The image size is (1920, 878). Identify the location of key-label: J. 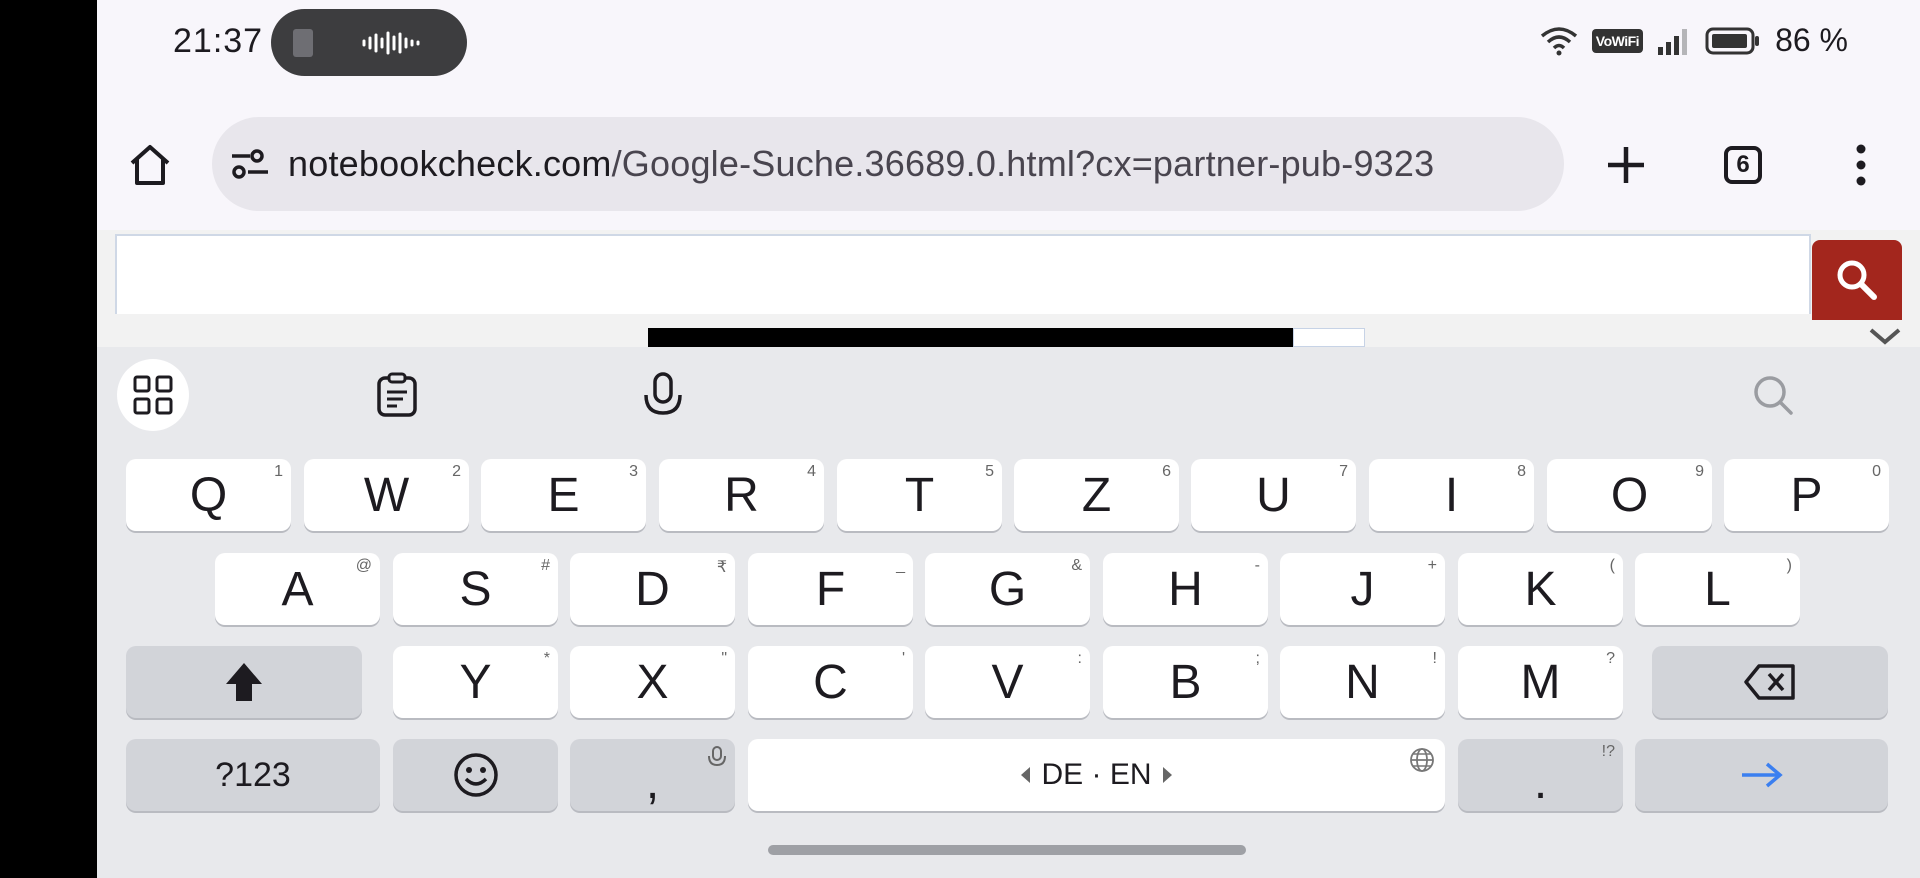
(1362, 589).